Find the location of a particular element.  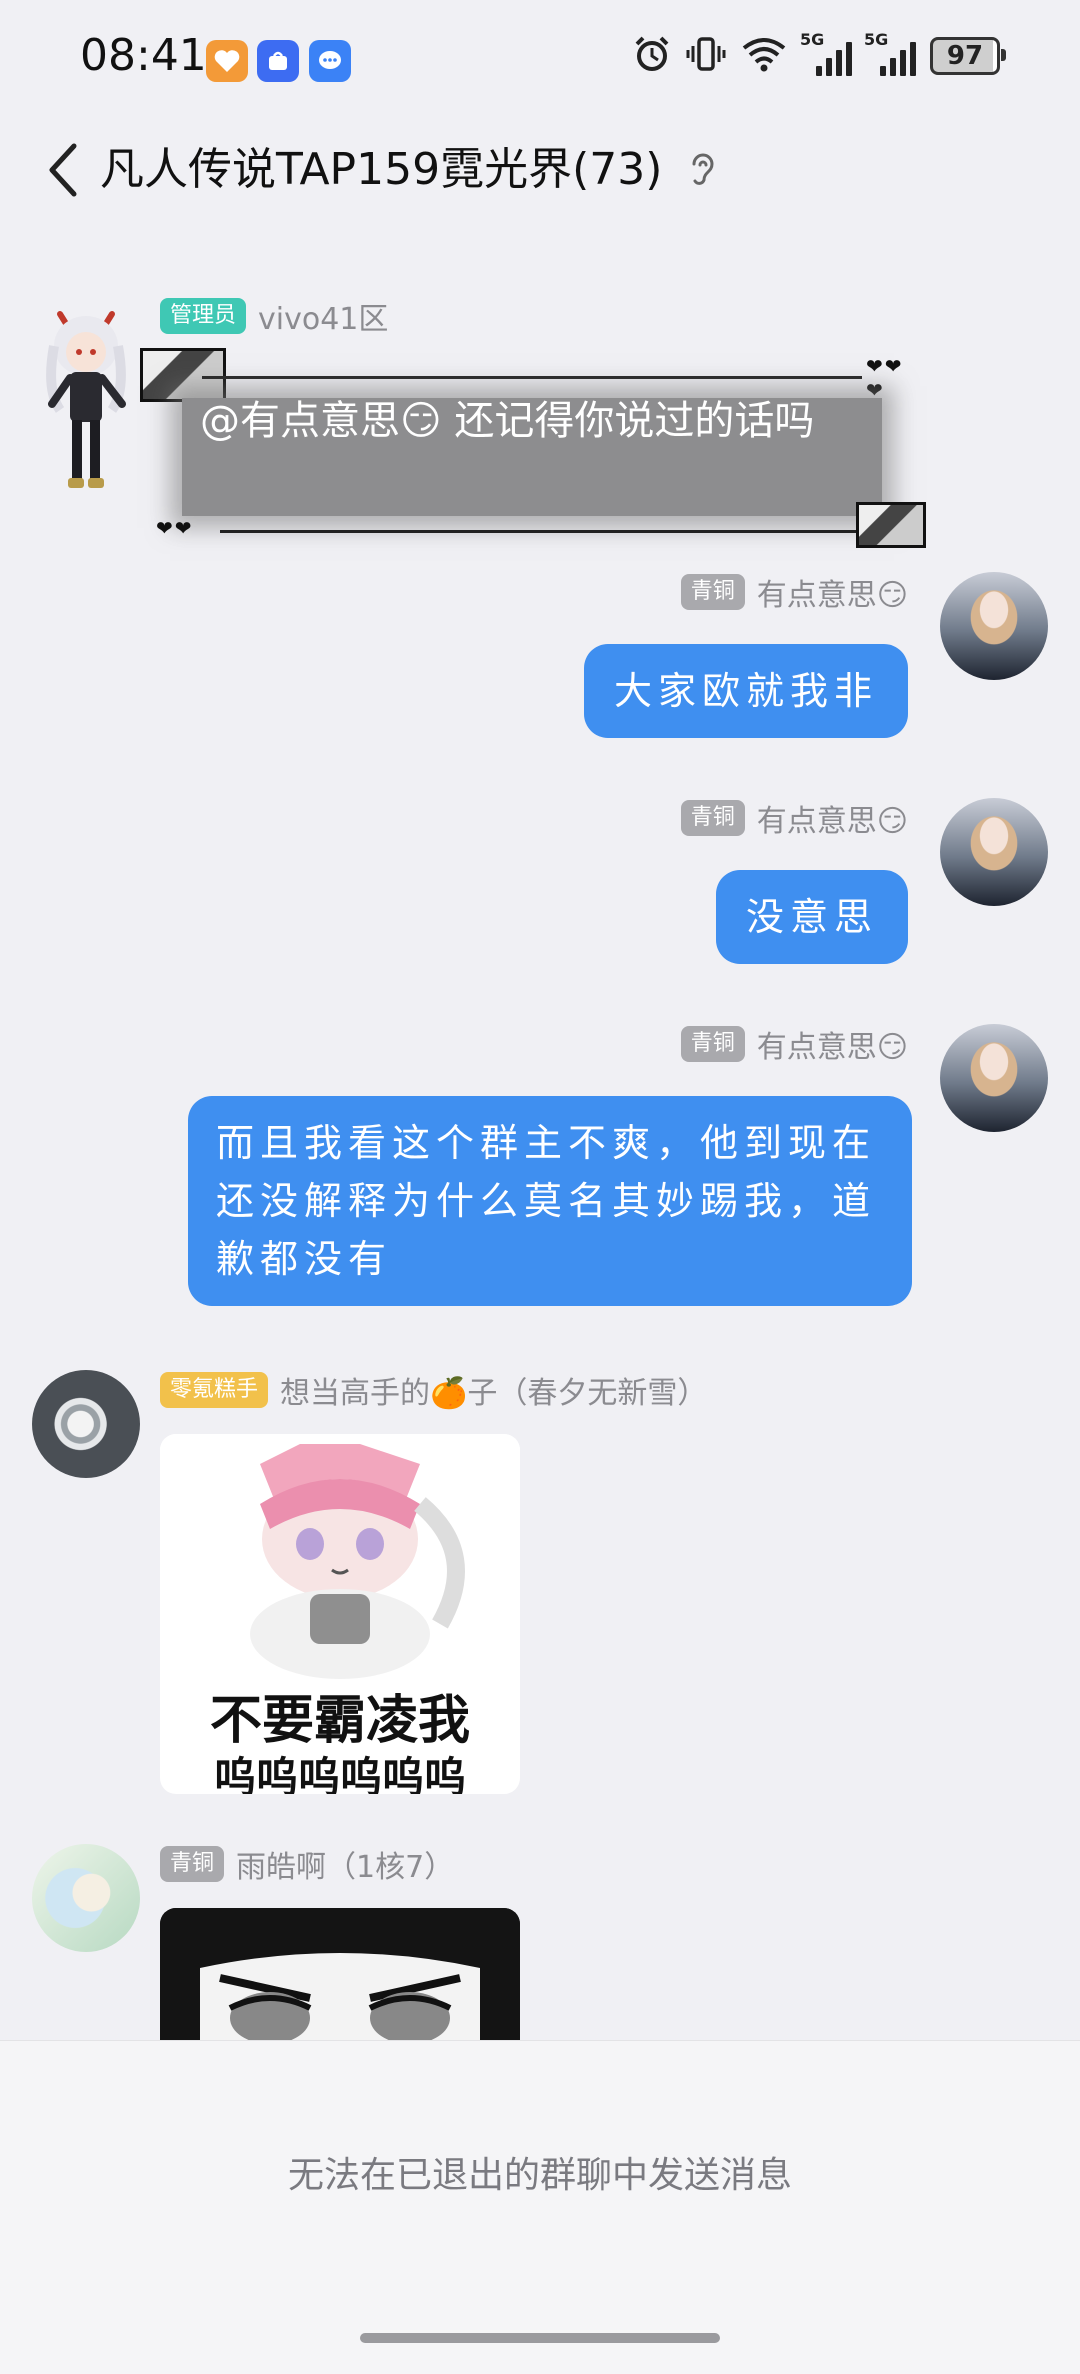

hearts-decoration: ❤❤ is located at coordinates (175, 528).